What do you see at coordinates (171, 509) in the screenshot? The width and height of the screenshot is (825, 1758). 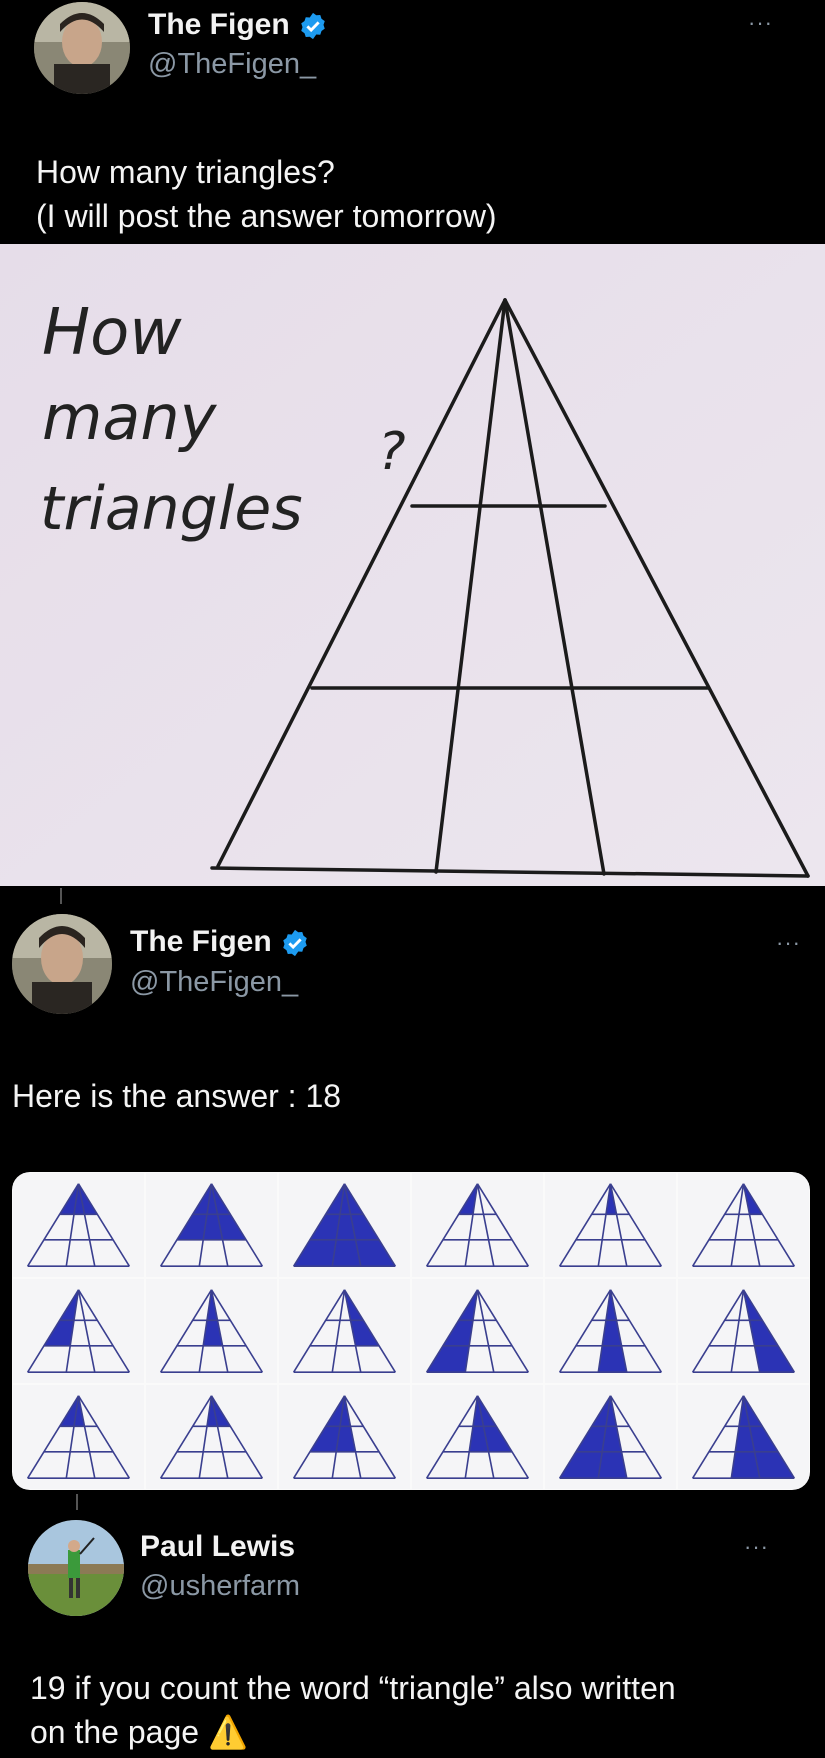 I see `svg-text: triangles` at bounding box center [171, 509].